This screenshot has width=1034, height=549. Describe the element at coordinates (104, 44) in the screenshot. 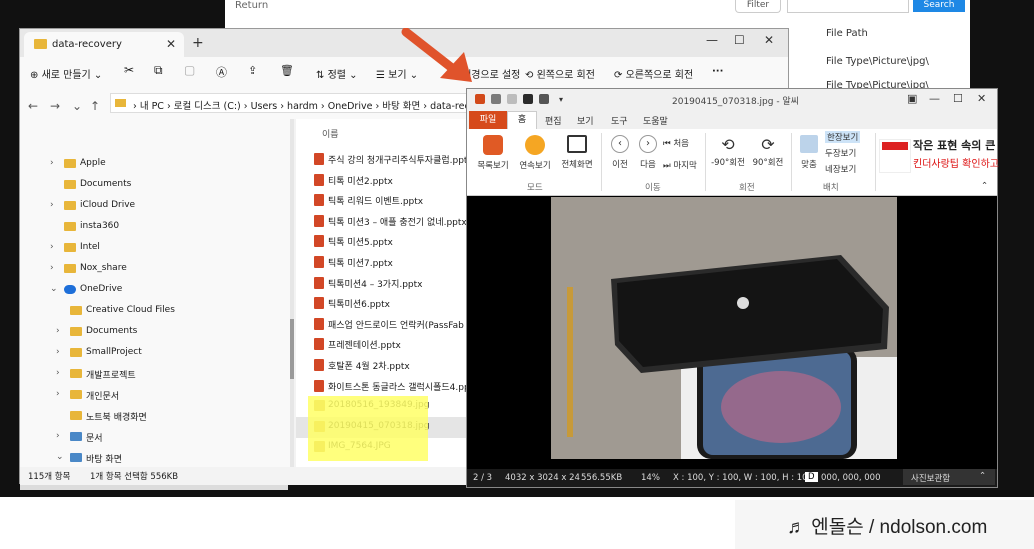

I see `tab-data-recovery: data-recovery ✕` at that location.